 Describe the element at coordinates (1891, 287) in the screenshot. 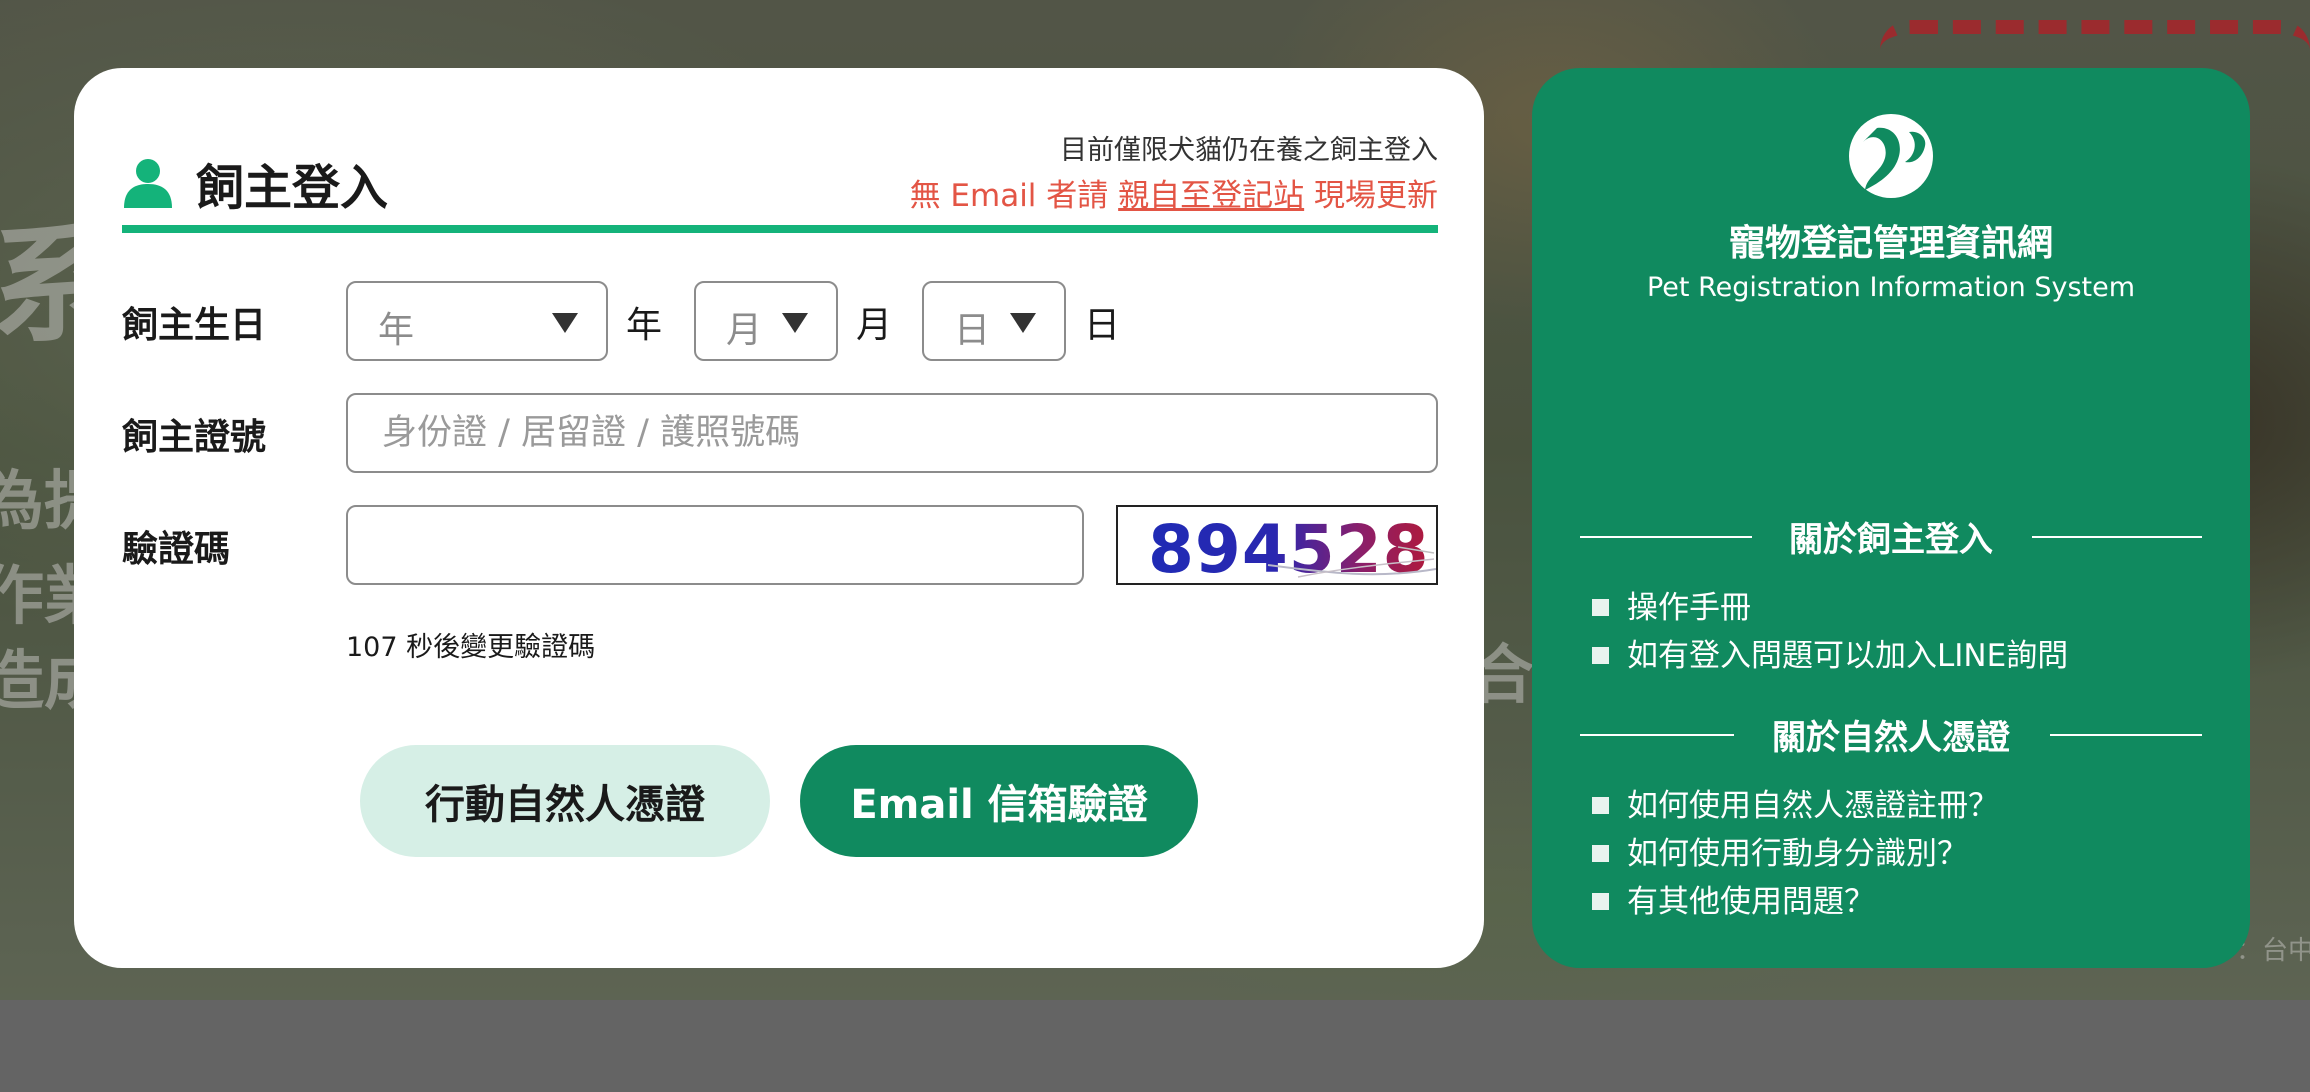

I see `system-name-english: Pet Registration Information System` at that location.